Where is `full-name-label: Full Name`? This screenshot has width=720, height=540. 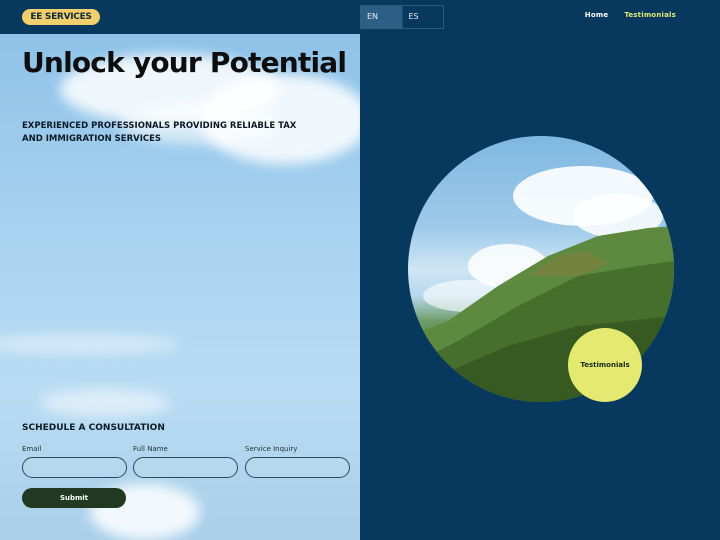 full-name-label: Full Name is located at coordinates (150, 449).